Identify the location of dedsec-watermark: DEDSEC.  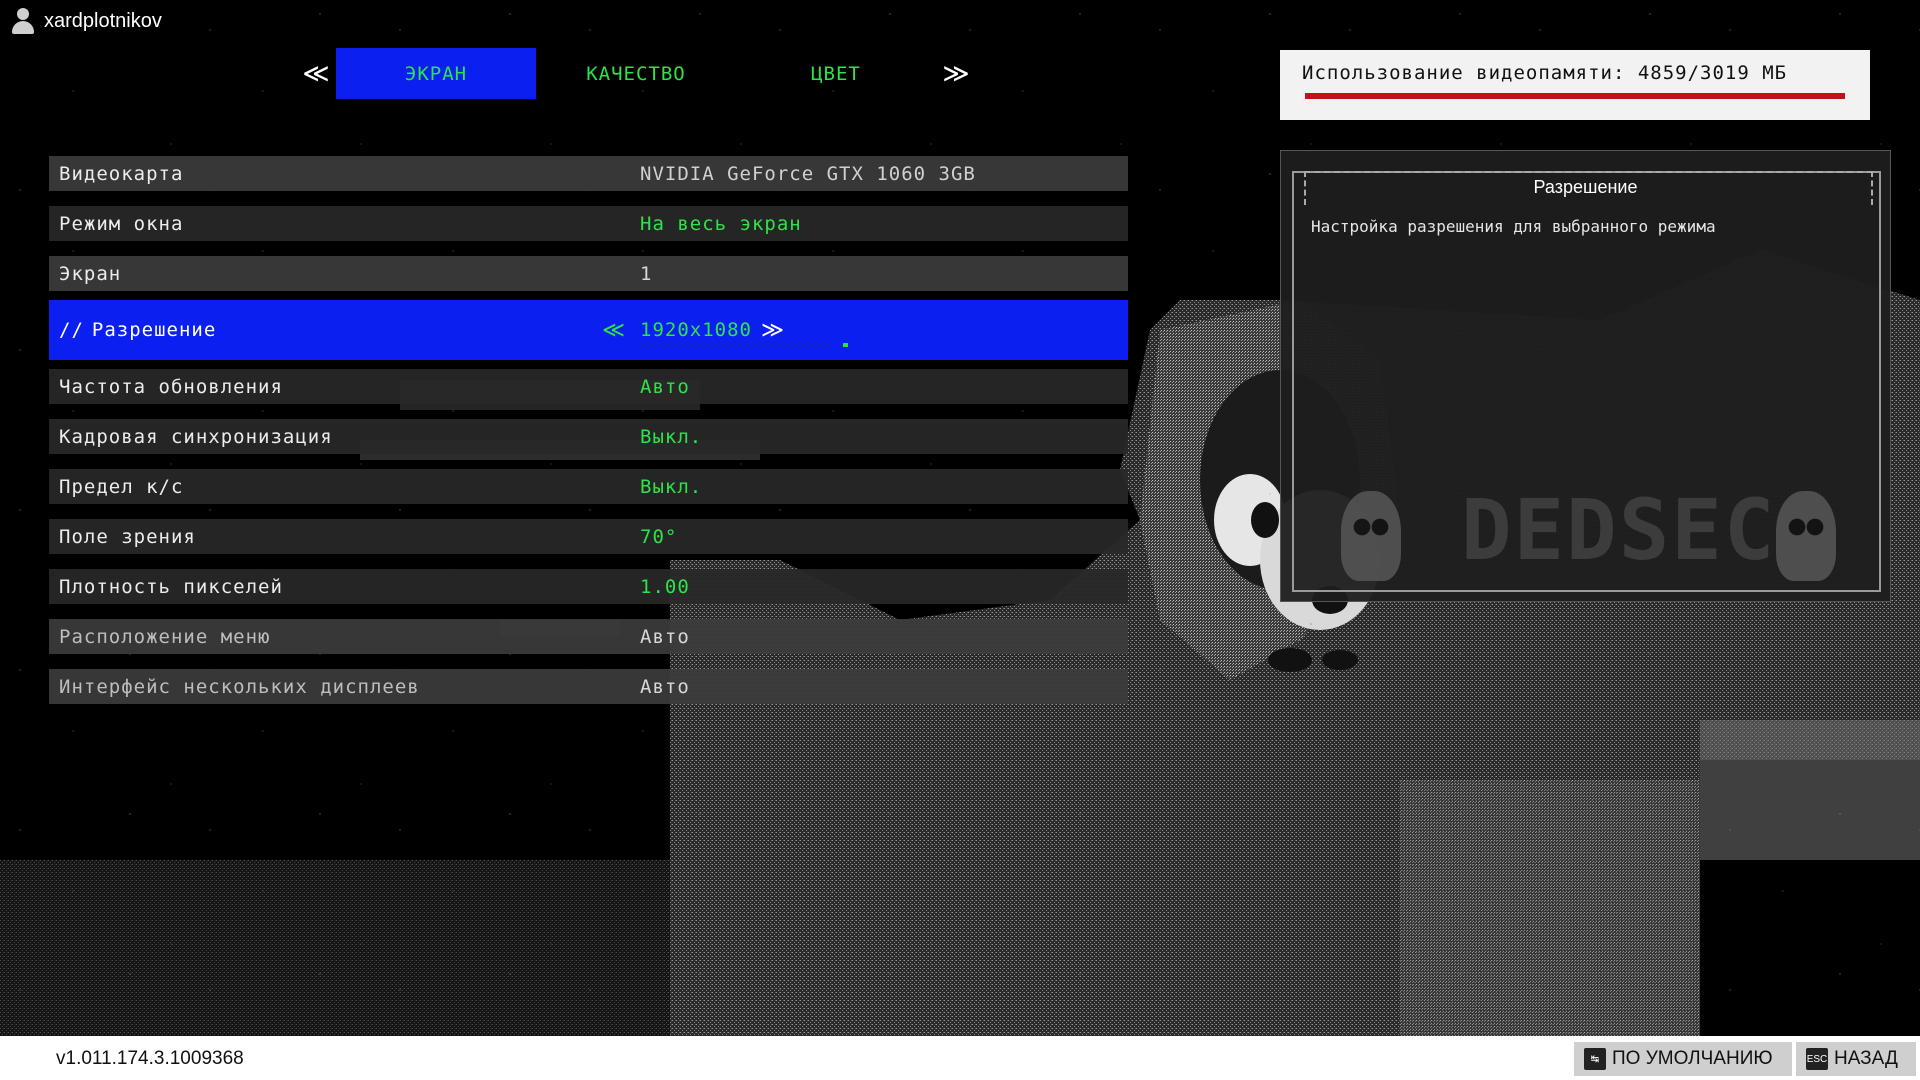
(1619, 530).